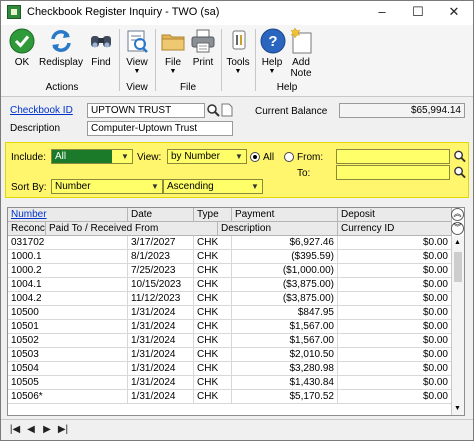 This screenshot has height=441, width=474. What do you see at coordinates (457, 325) in the screenshot?
I see `vertical-scrollbar: ▲ ▼` at bounding box center [457, 325].